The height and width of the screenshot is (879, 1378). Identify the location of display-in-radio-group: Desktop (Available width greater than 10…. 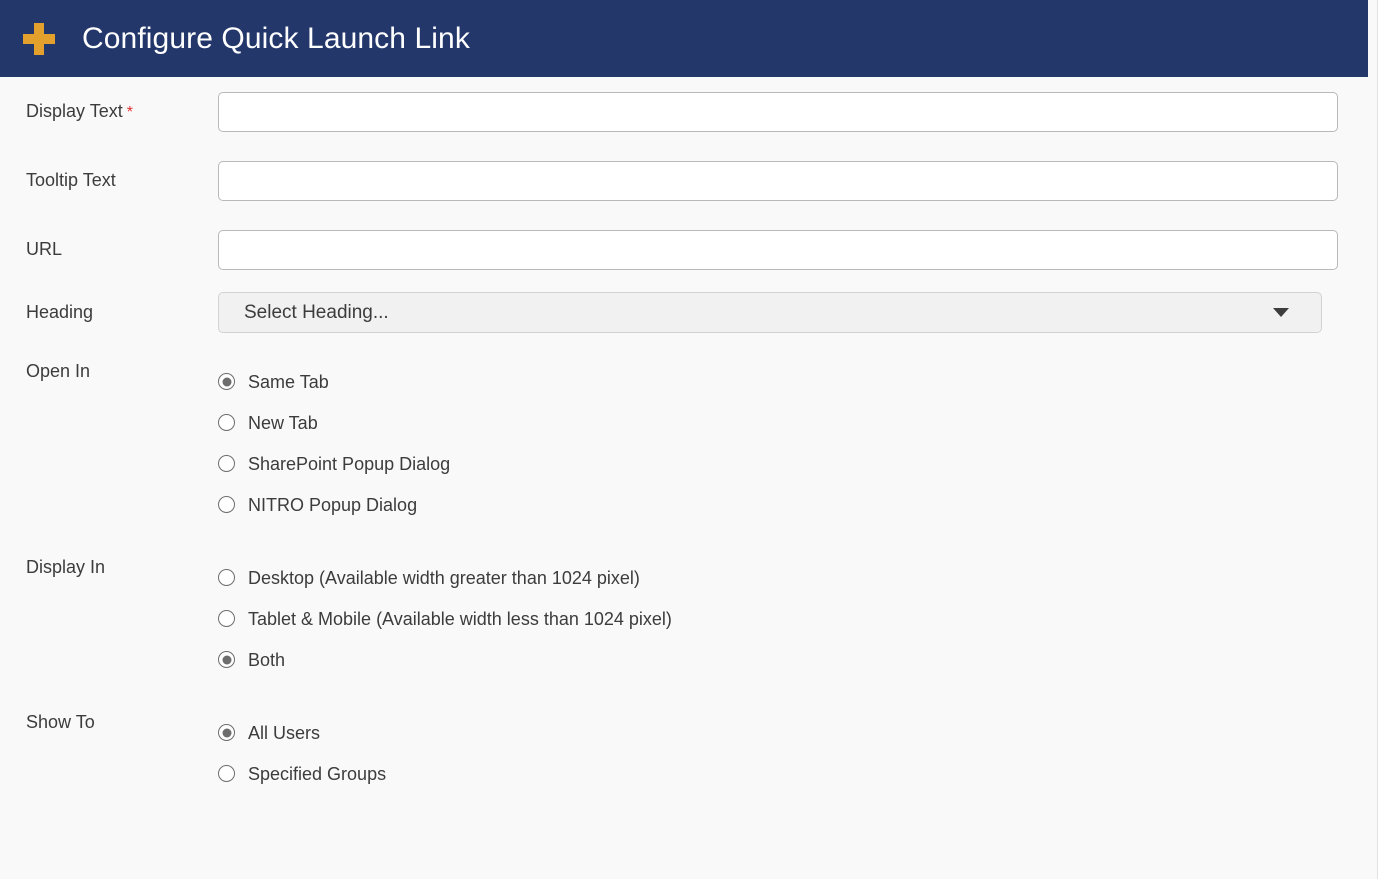
(793, 617).